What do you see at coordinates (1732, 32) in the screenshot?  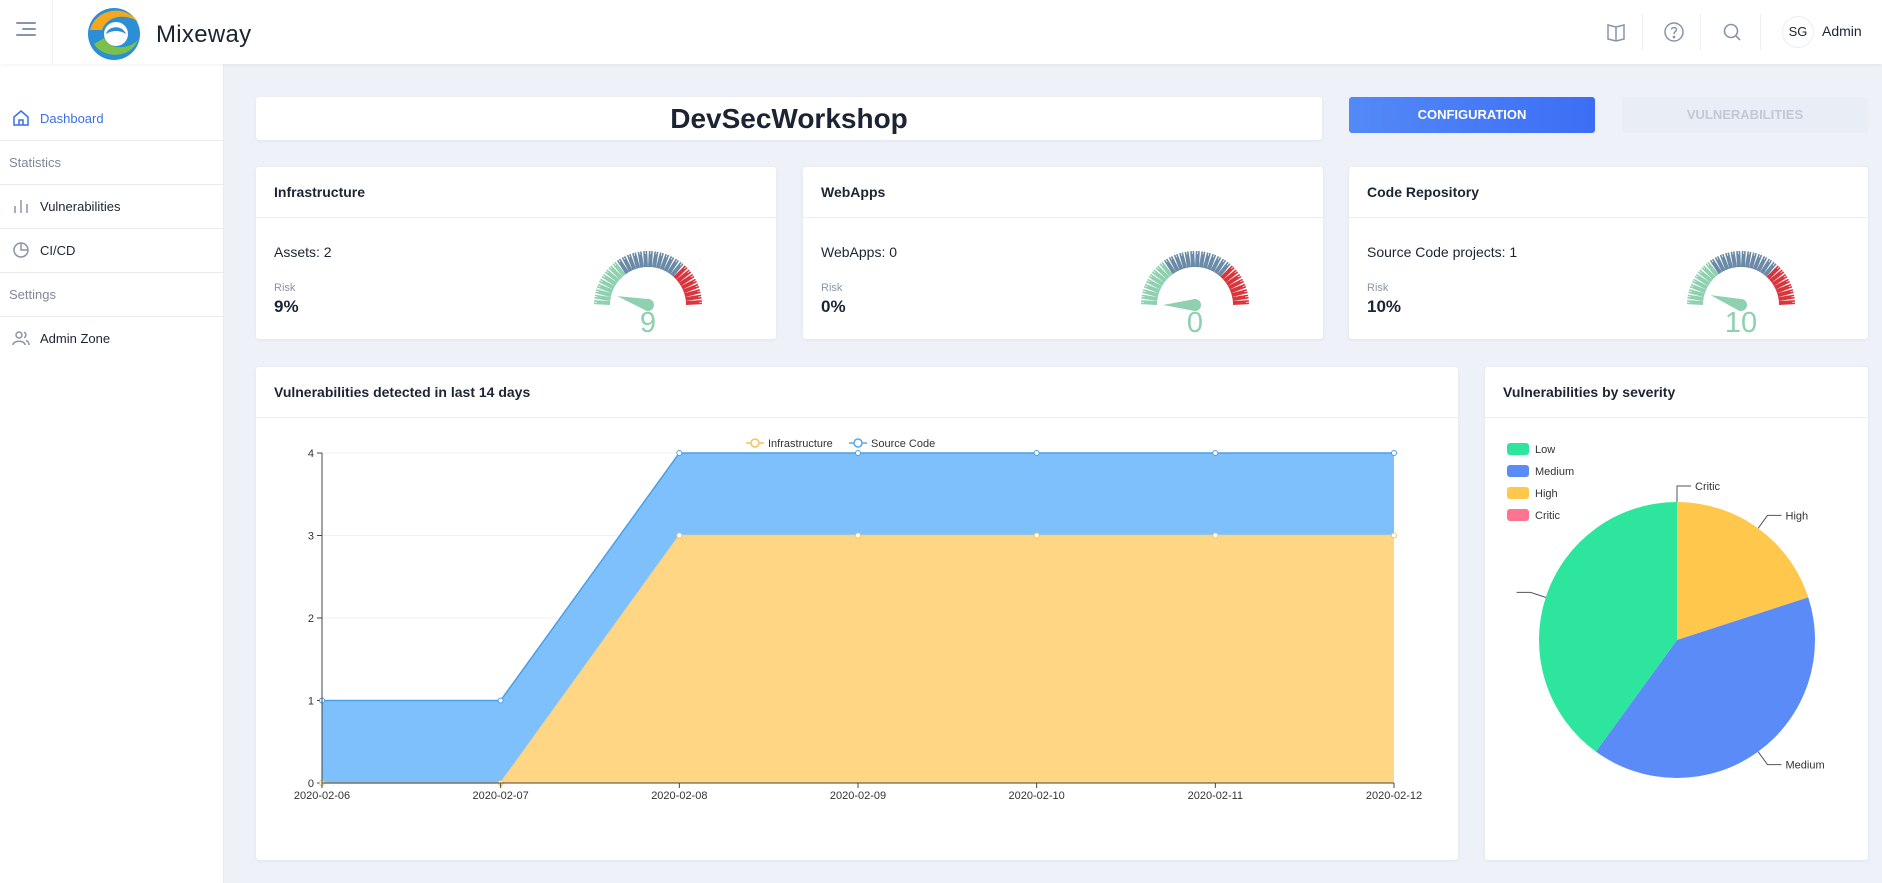 I see `search-icon` at bounding box center [1732, 32].